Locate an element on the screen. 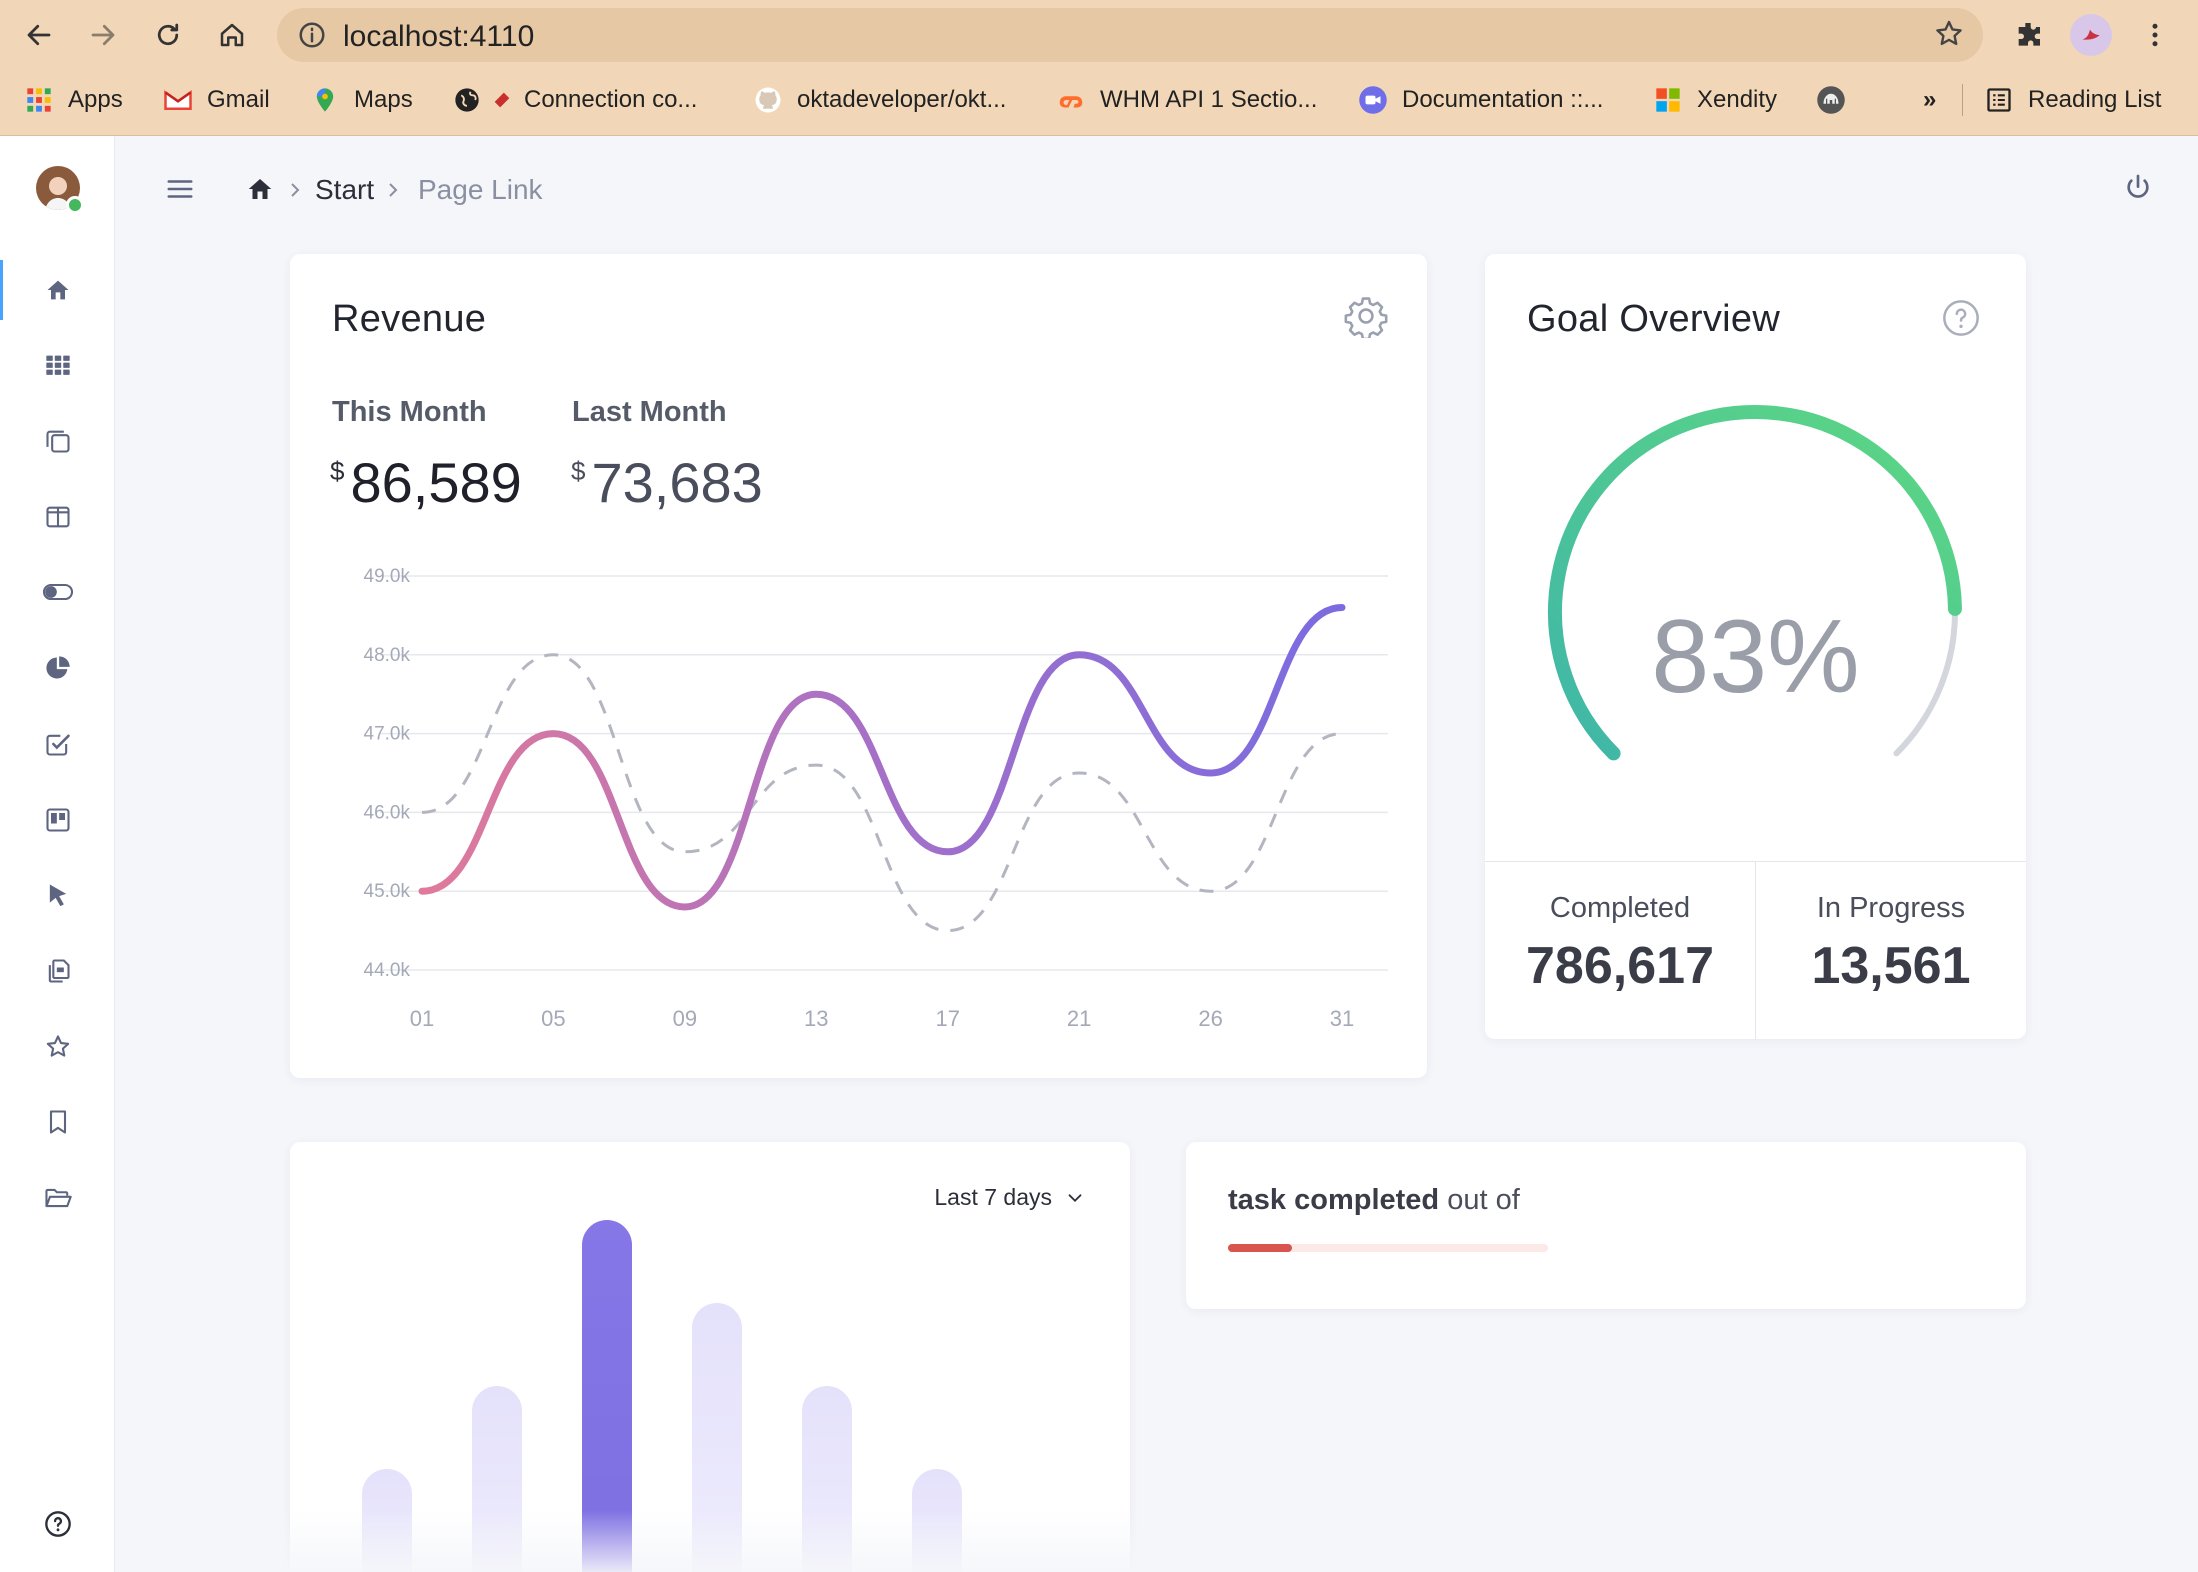 This screenshot has height=1572, width=2198. github-icon is located at coordinates (768, 100).